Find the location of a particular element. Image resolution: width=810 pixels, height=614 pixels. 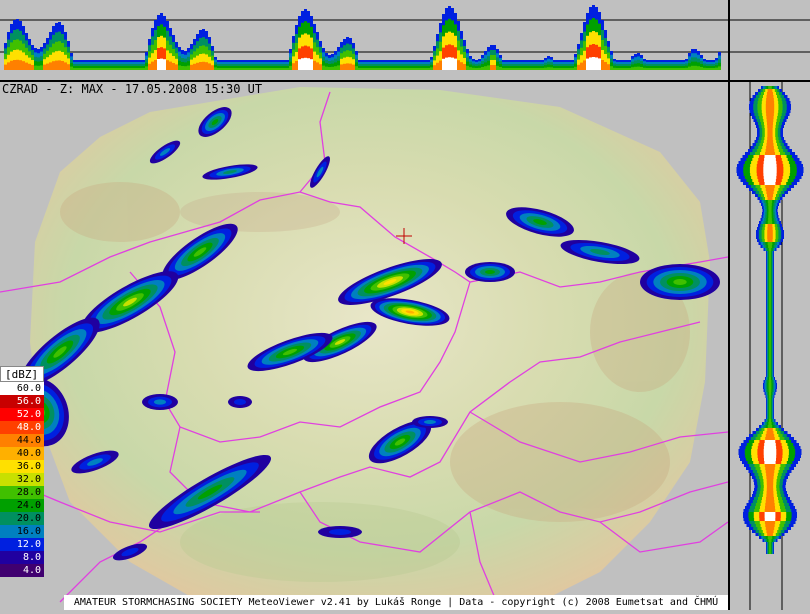

legend-entry: 40.0 is located at coordinates (22, 453).